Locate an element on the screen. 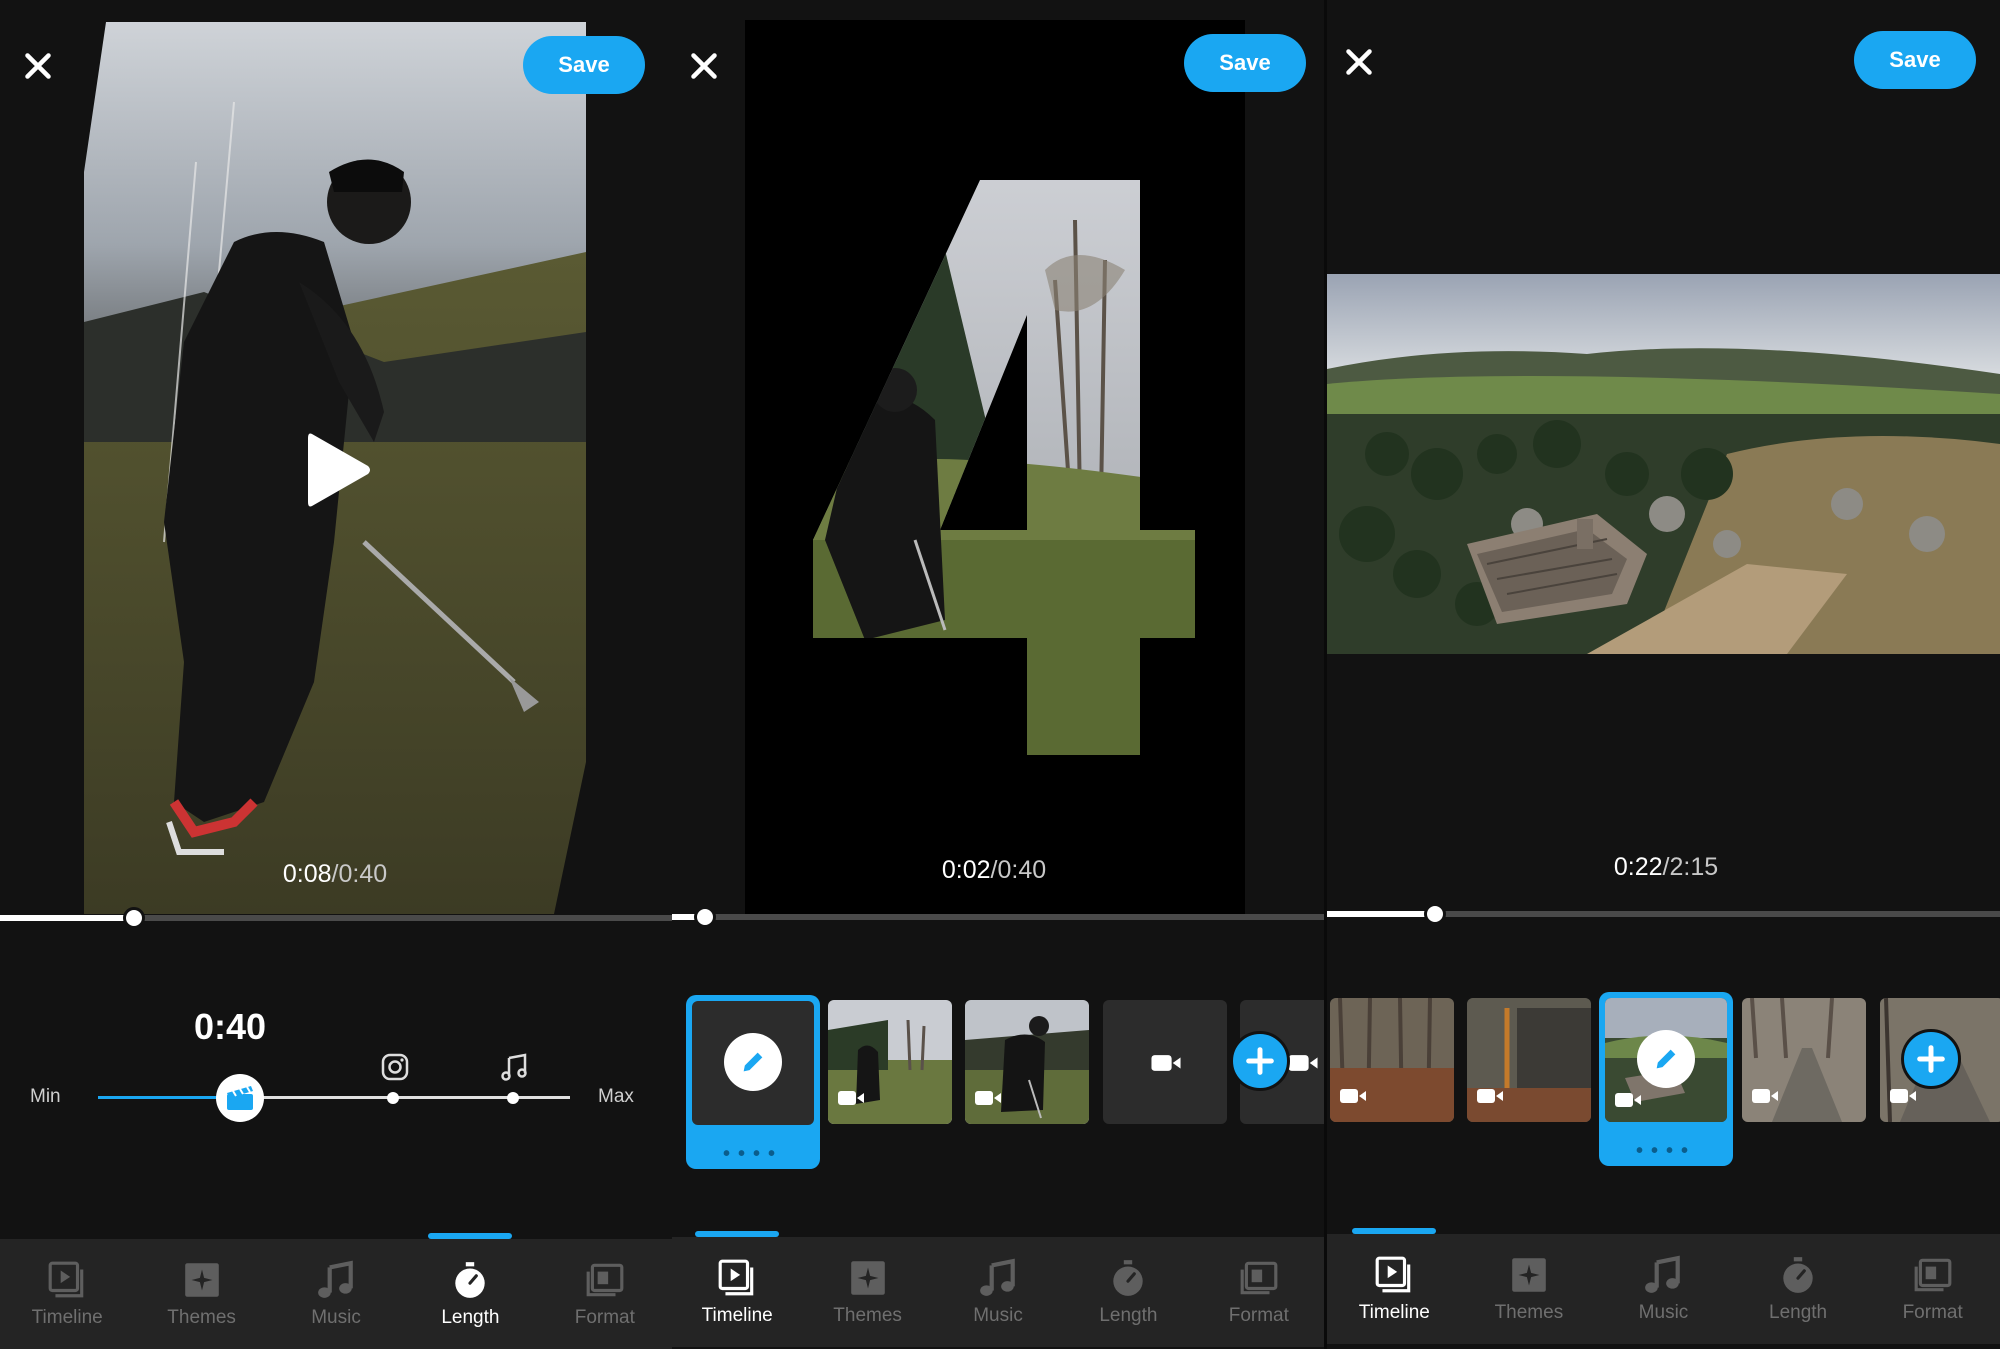 The height and width of the screenshot is (1349, 2000). length-slider is located at coordinates (334, 1098).